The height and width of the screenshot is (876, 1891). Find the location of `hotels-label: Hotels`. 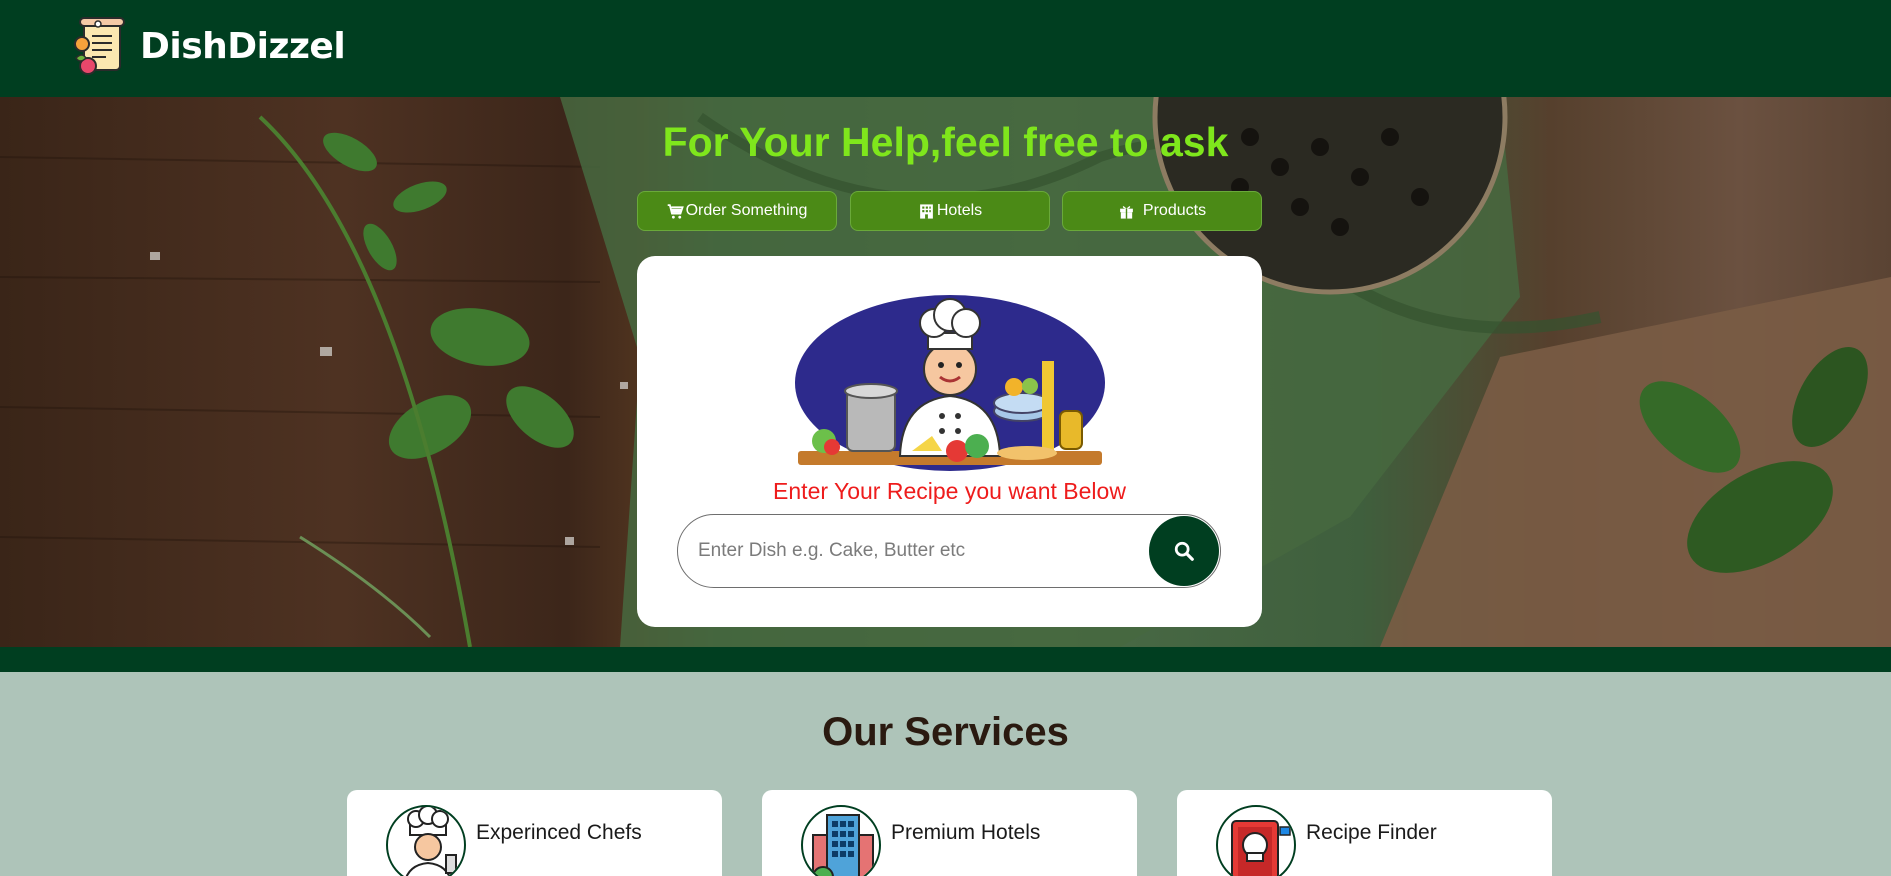

hotels-label: Hotels is located at coordinates (959, 210).